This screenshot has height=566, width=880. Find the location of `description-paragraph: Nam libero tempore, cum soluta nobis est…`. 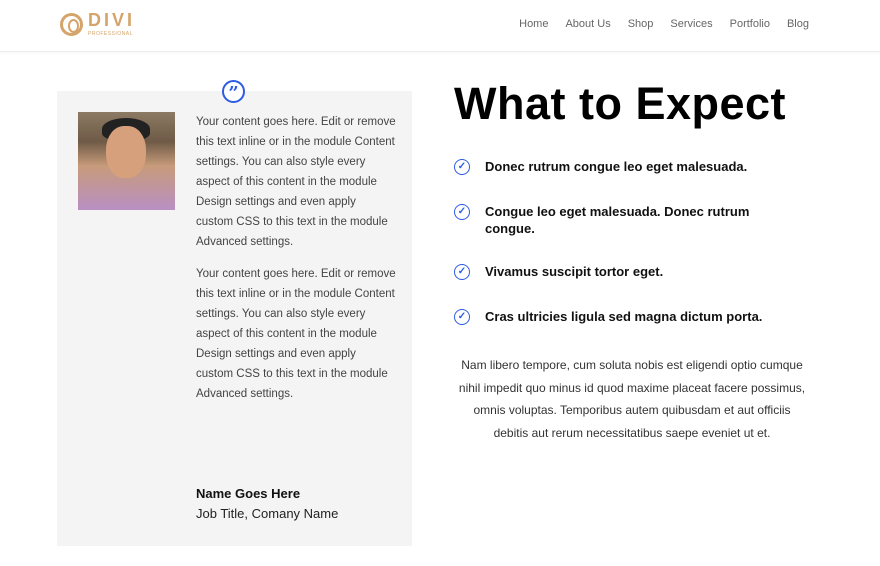

description-paragraph: Nam libero tempore, cum soluta nobis est… is located at coordinates (632, 399).